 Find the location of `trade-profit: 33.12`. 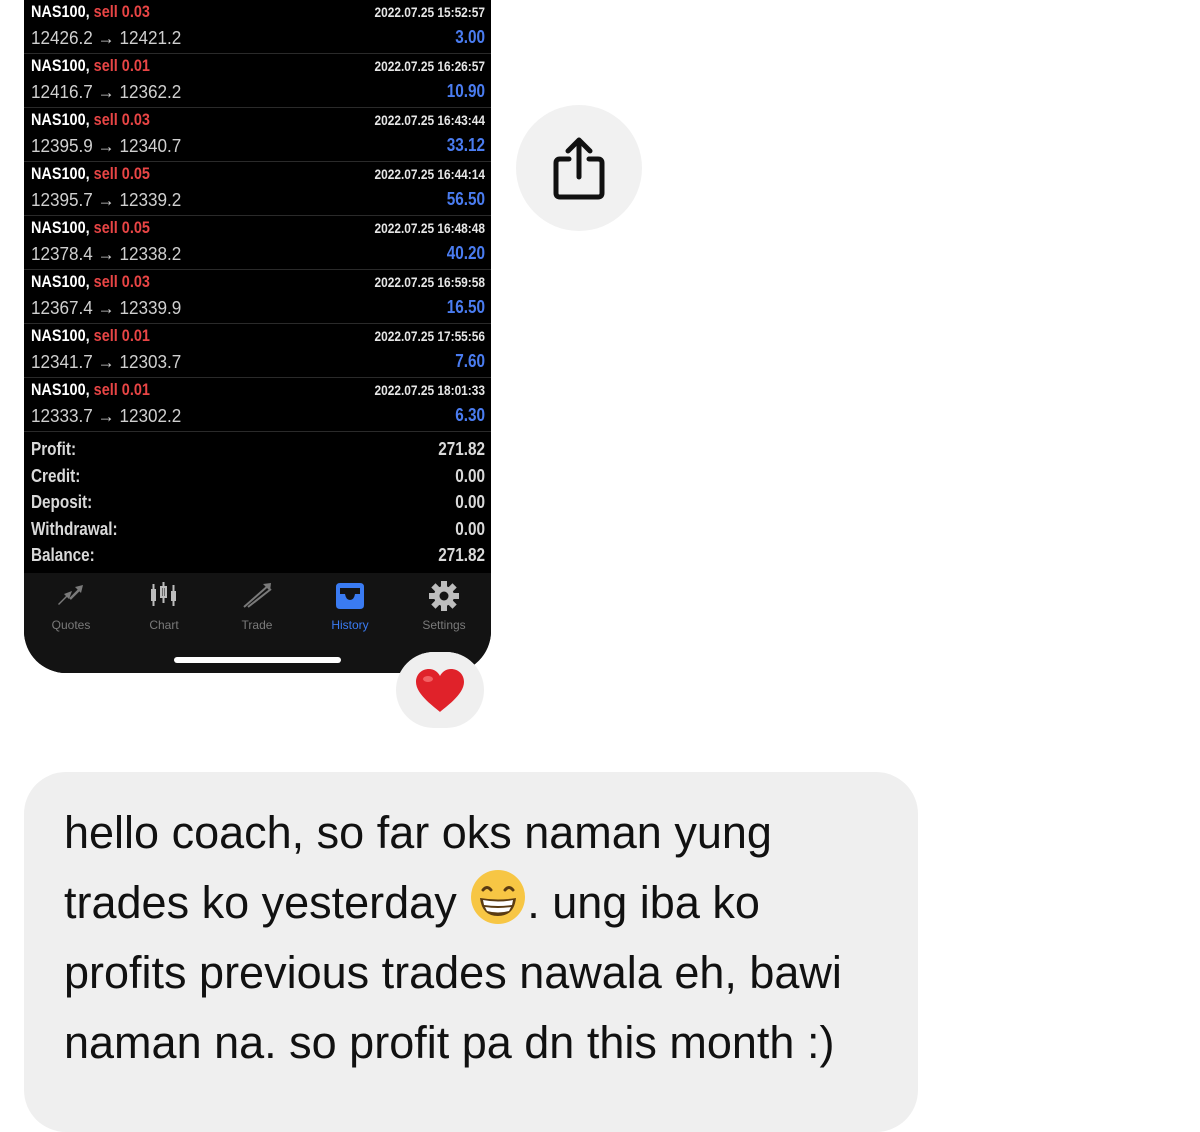

trade-profit: 33.12 is located at coordinates (465, 145).